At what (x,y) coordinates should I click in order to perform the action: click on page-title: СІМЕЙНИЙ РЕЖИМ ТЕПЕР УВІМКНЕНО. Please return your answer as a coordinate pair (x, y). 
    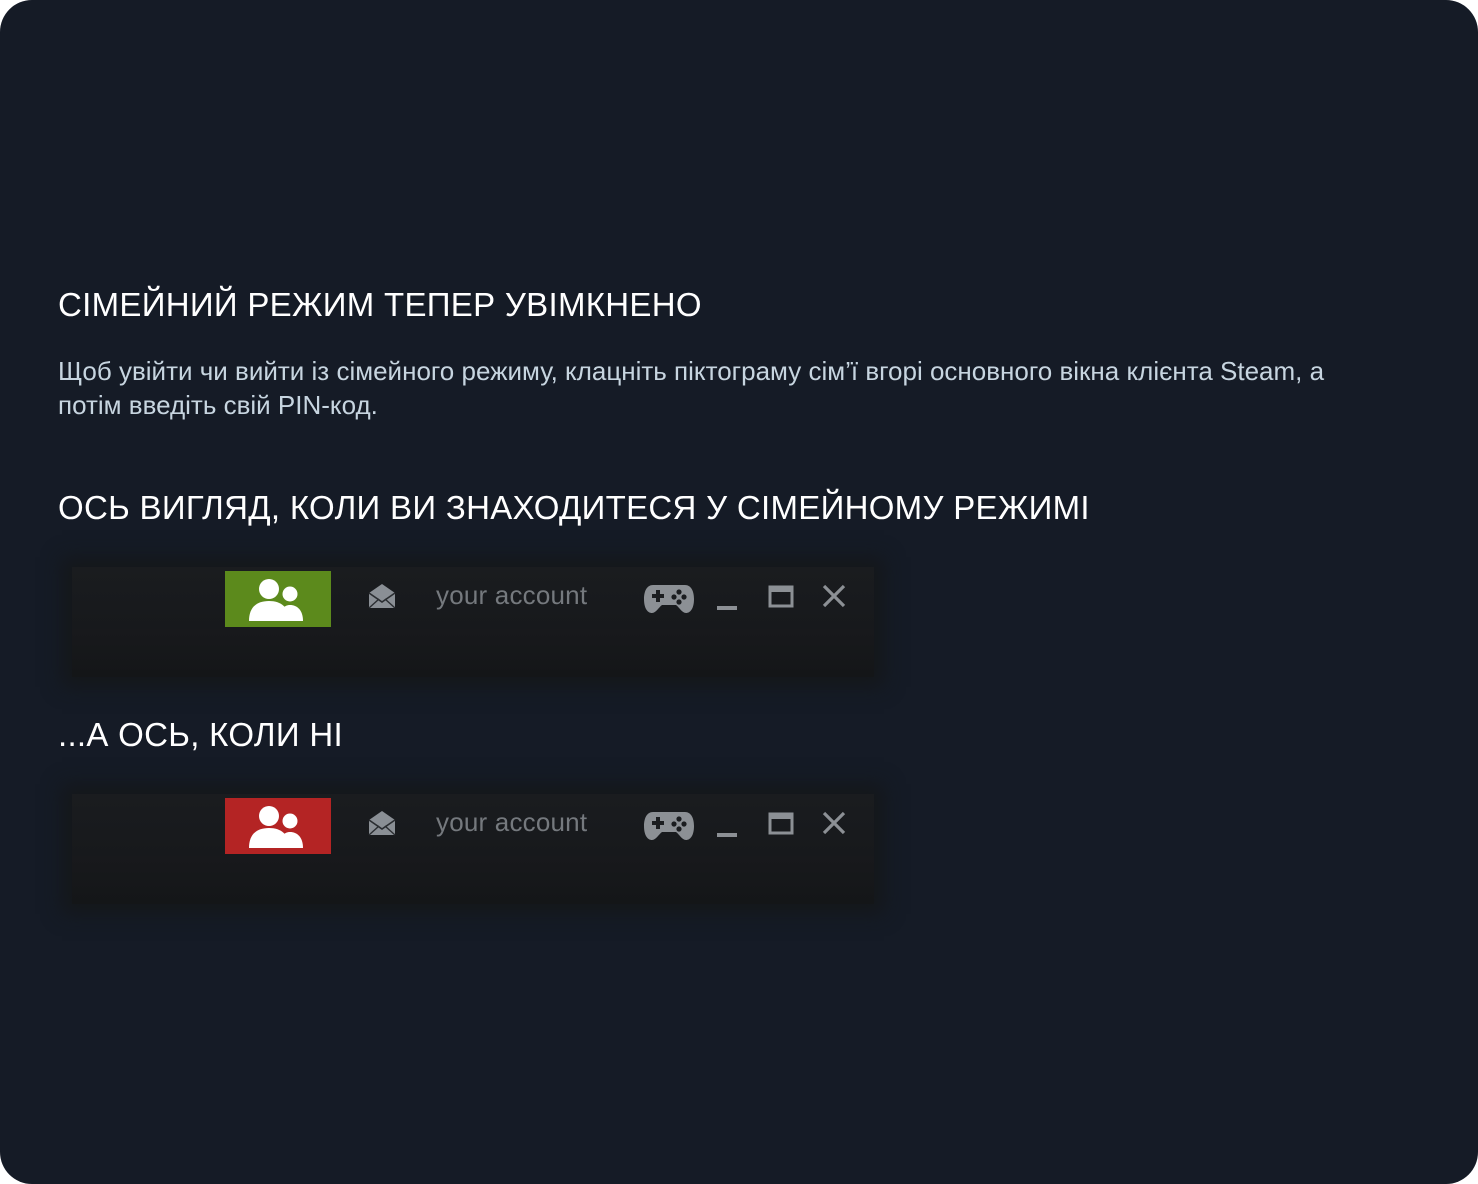
    Looking at the image, I should click on (380, 304).